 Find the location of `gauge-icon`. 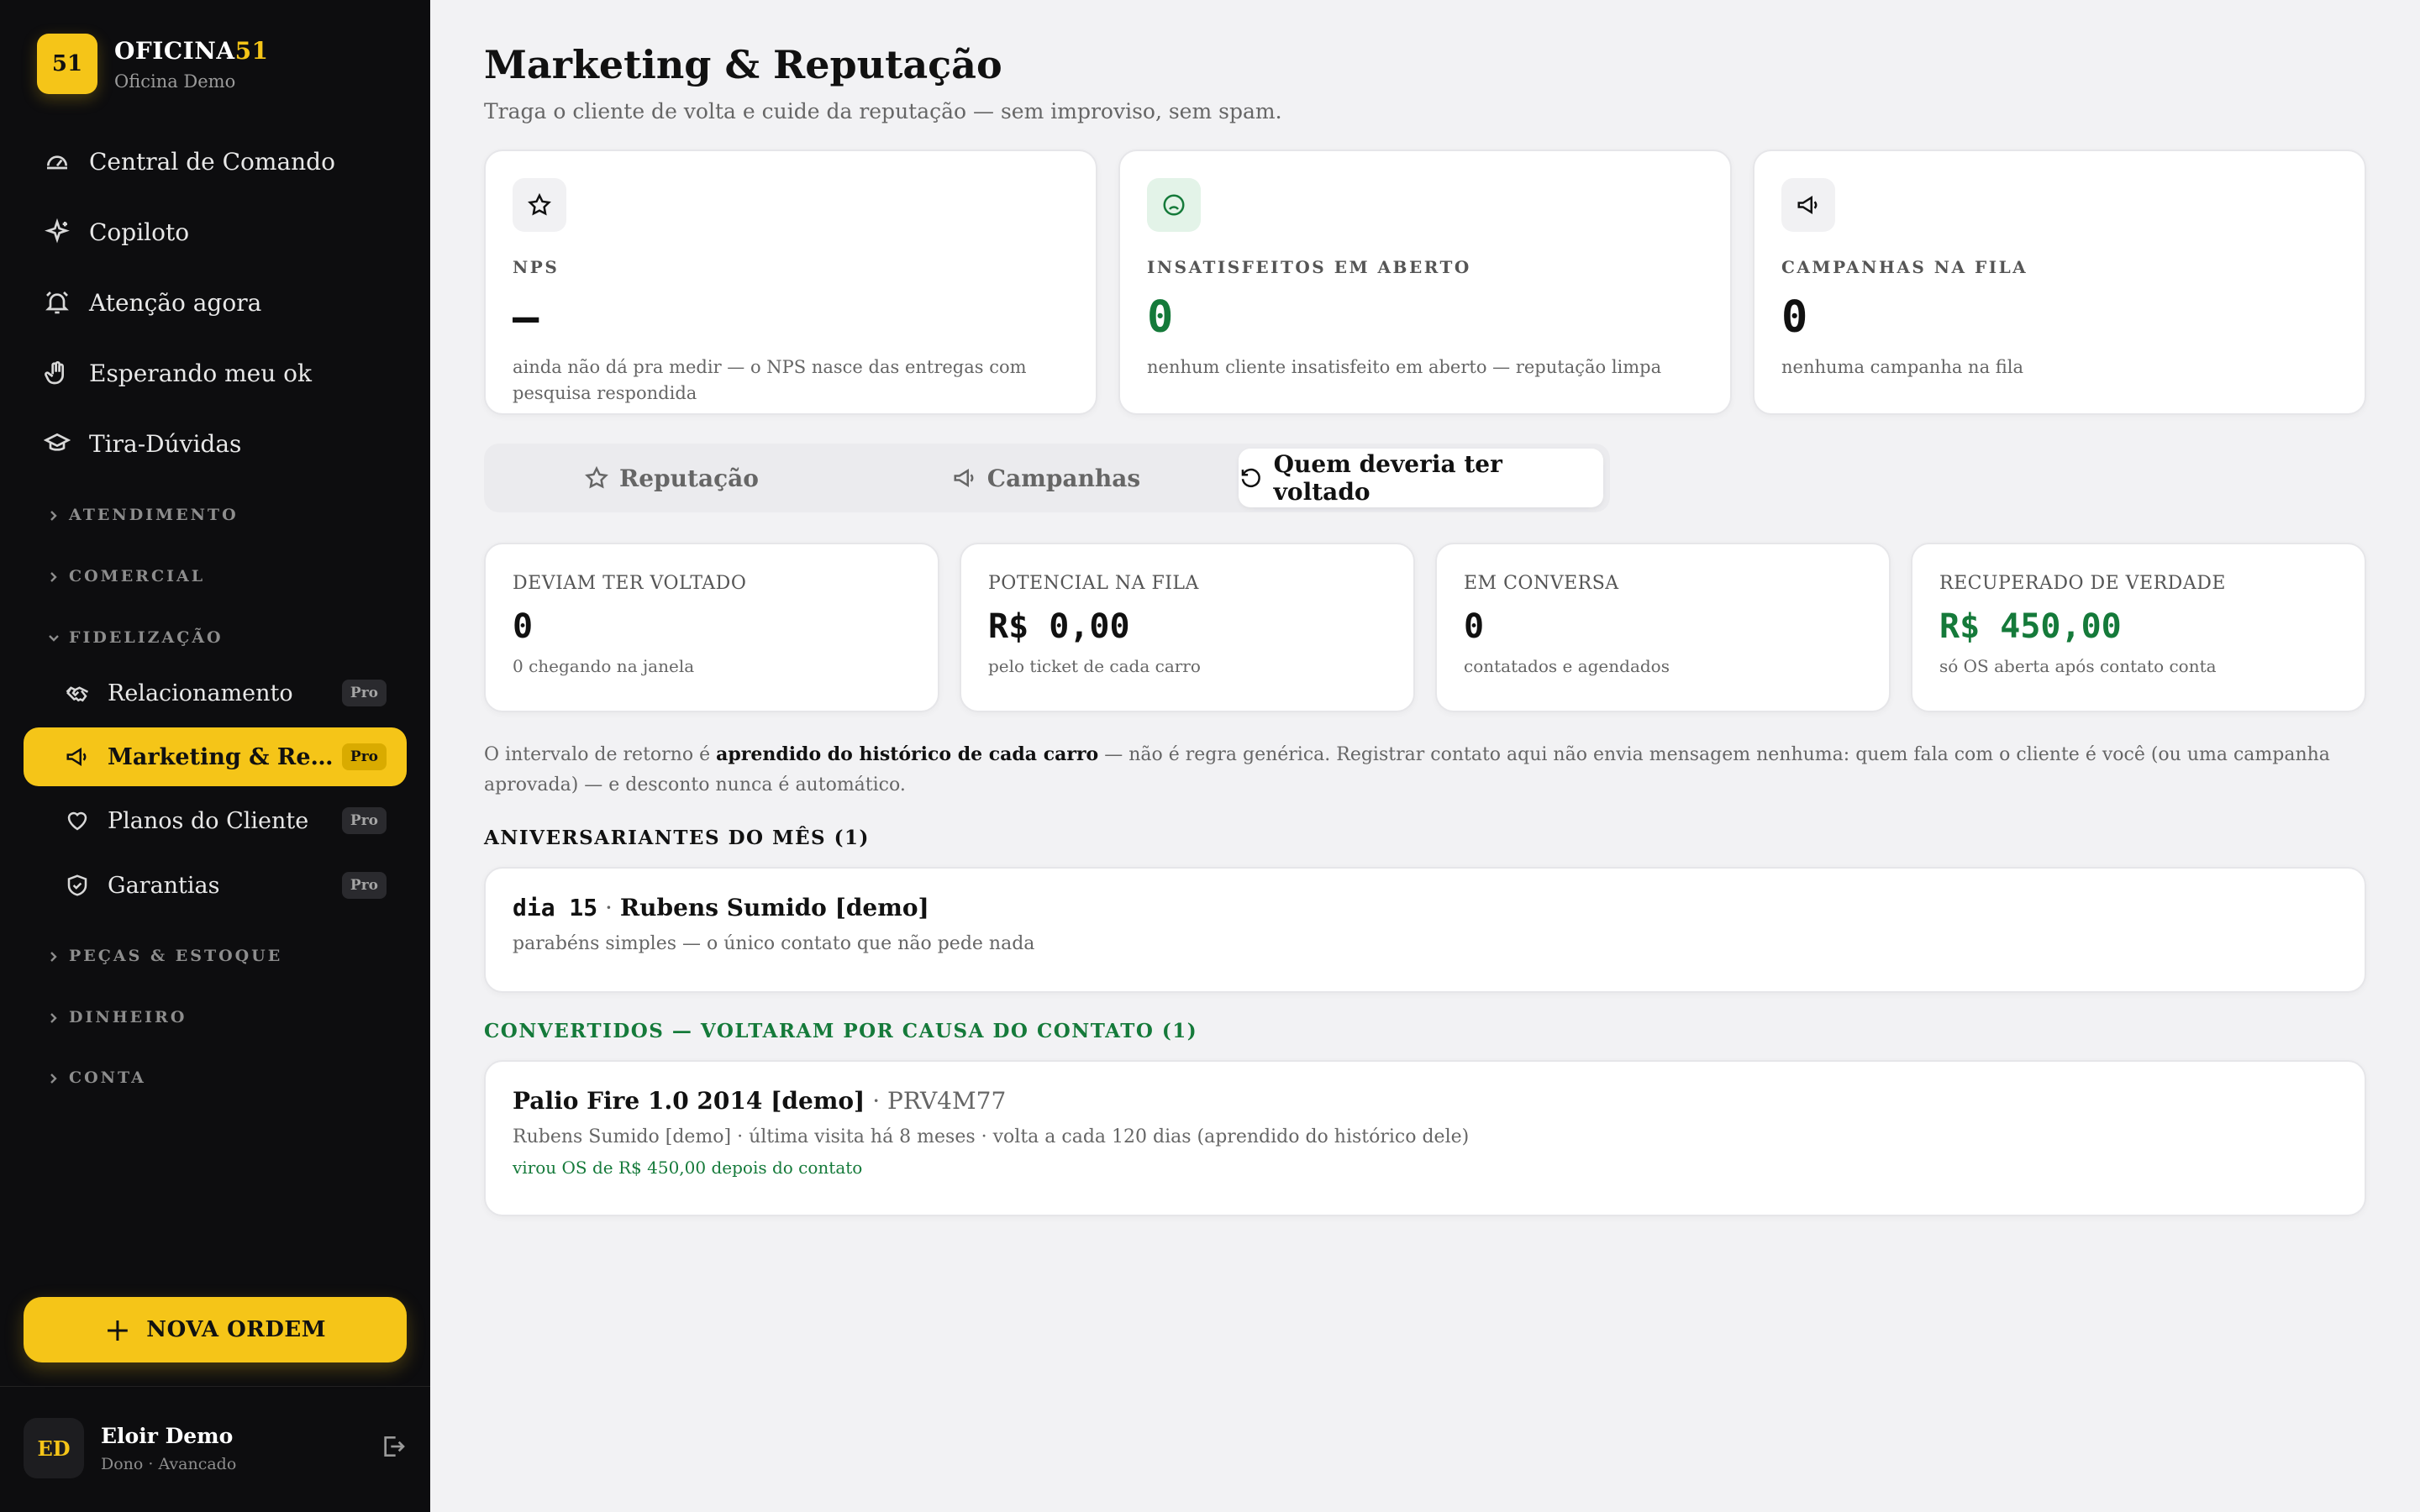

gauge-icon is located at coordinates (57, 161).